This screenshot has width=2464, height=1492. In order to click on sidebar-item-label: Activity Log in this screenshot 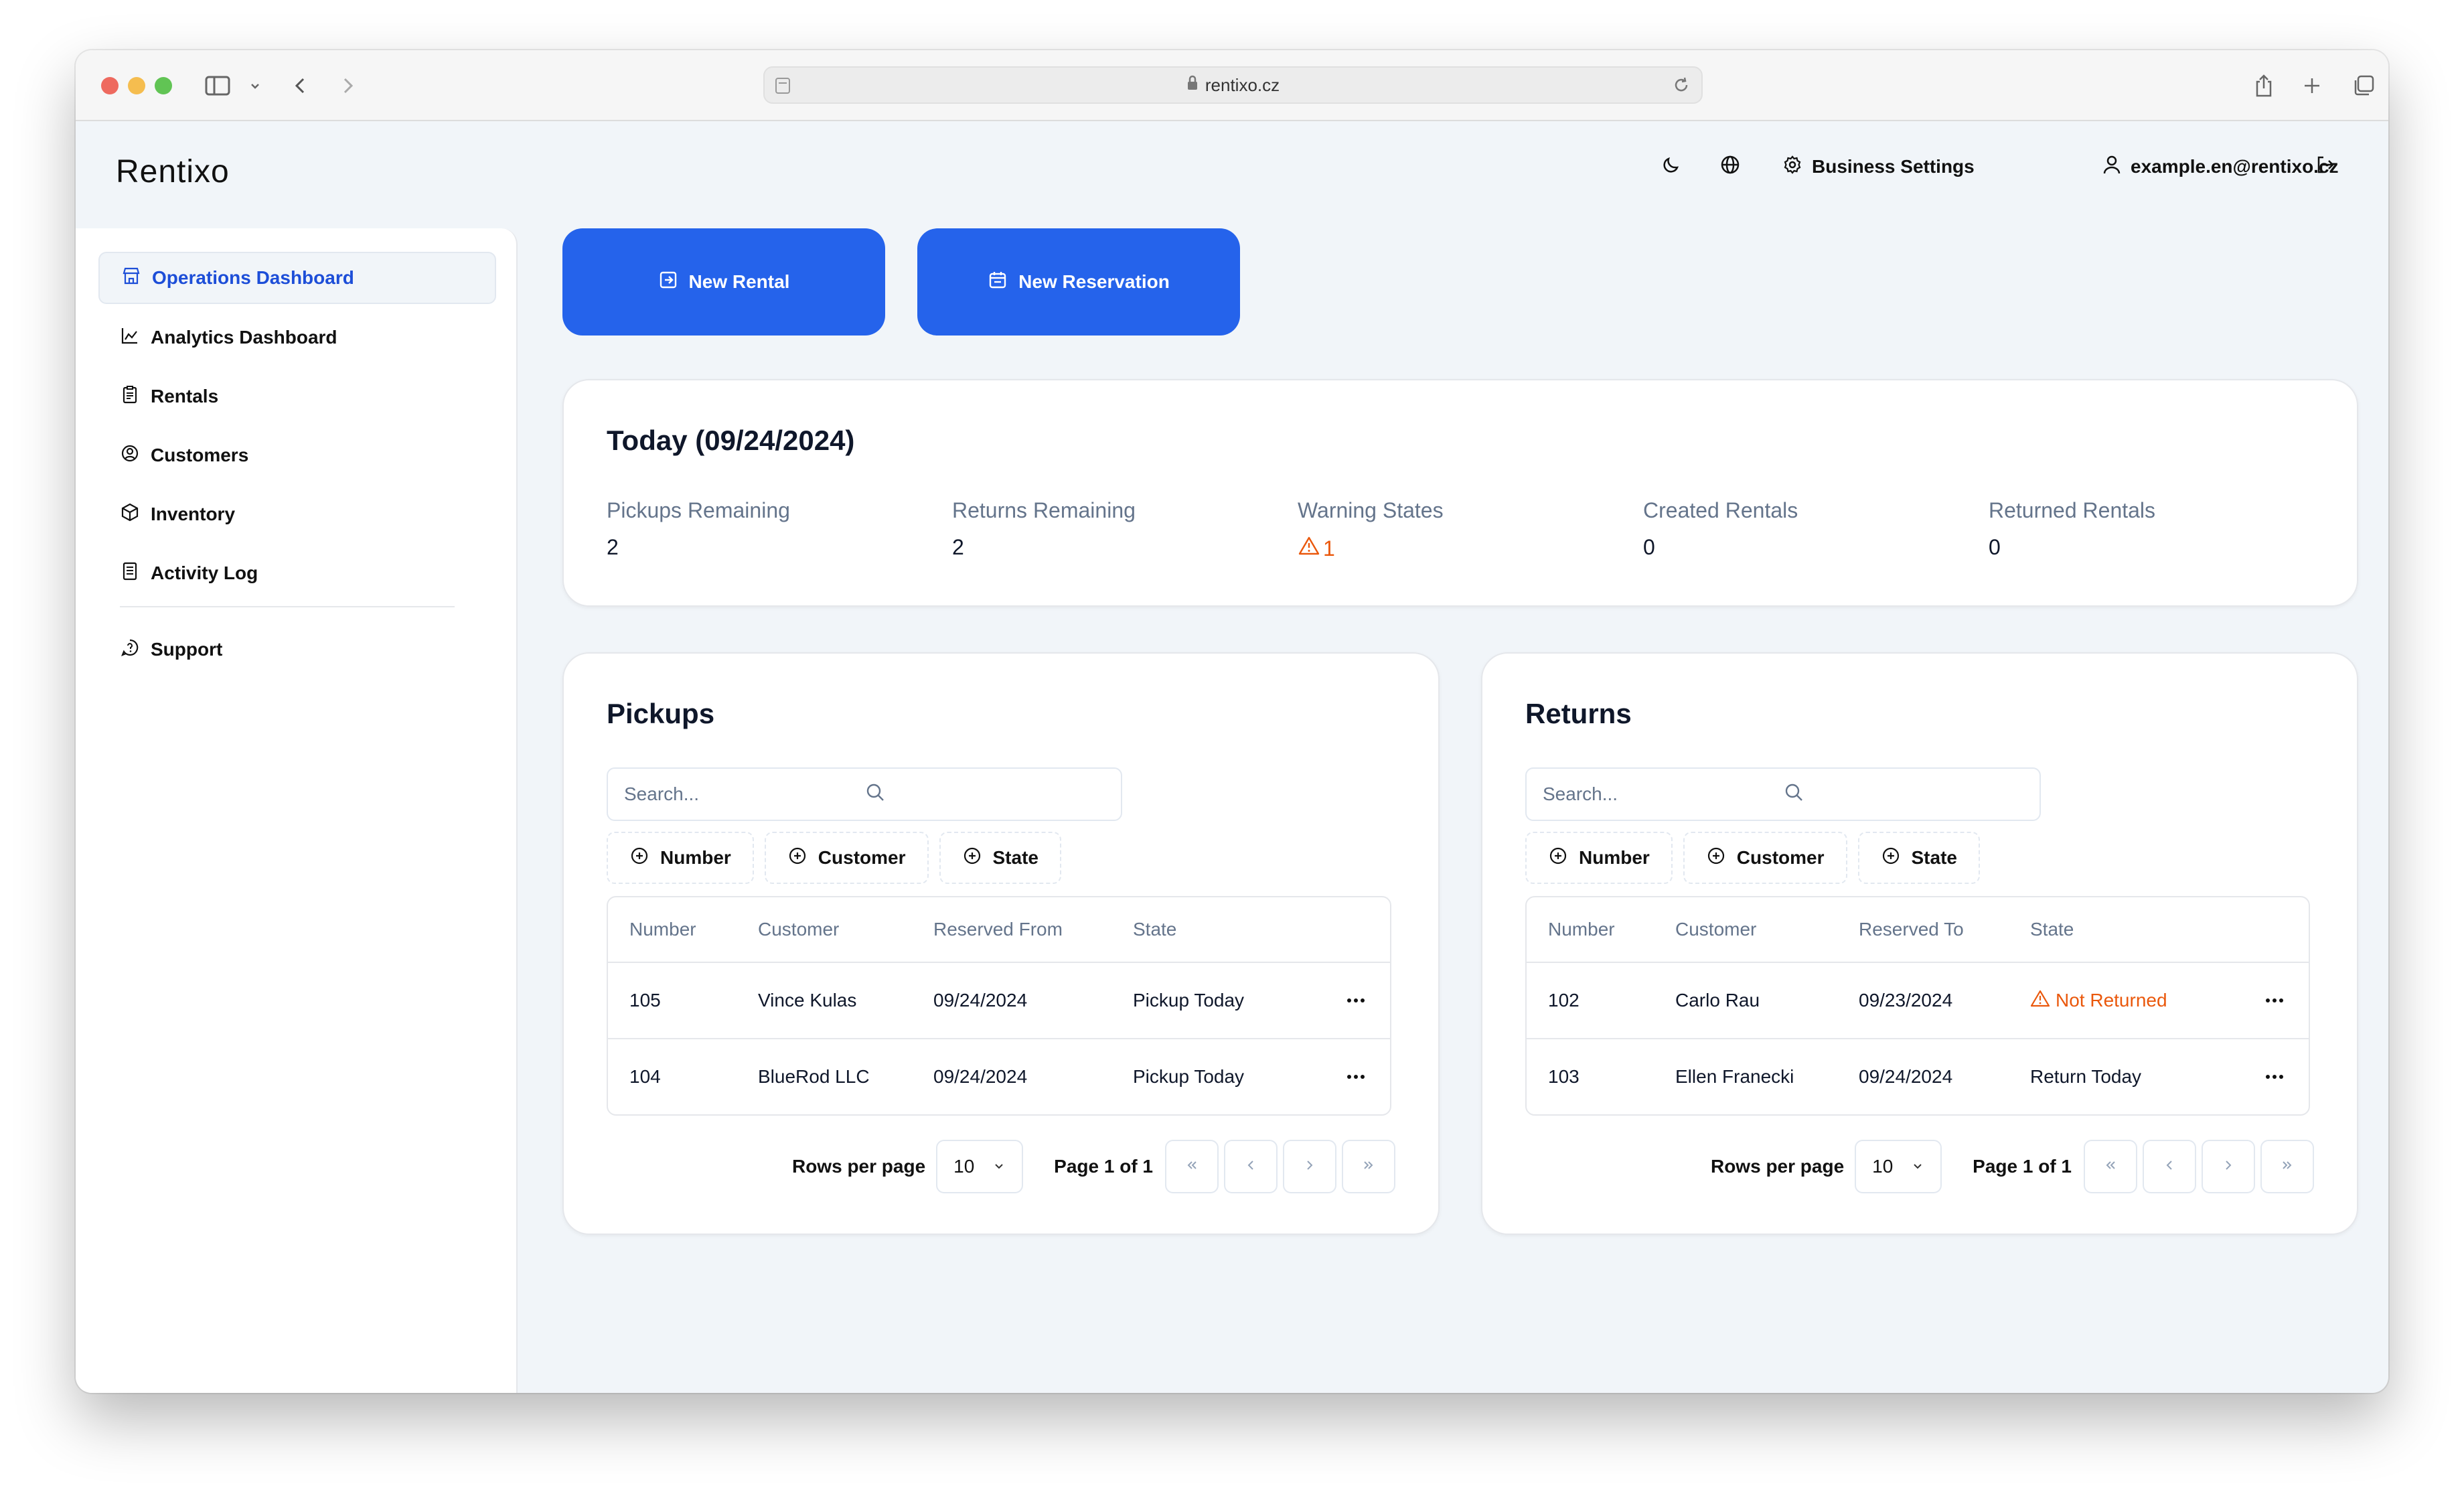, I will do `click(204, 573)`.